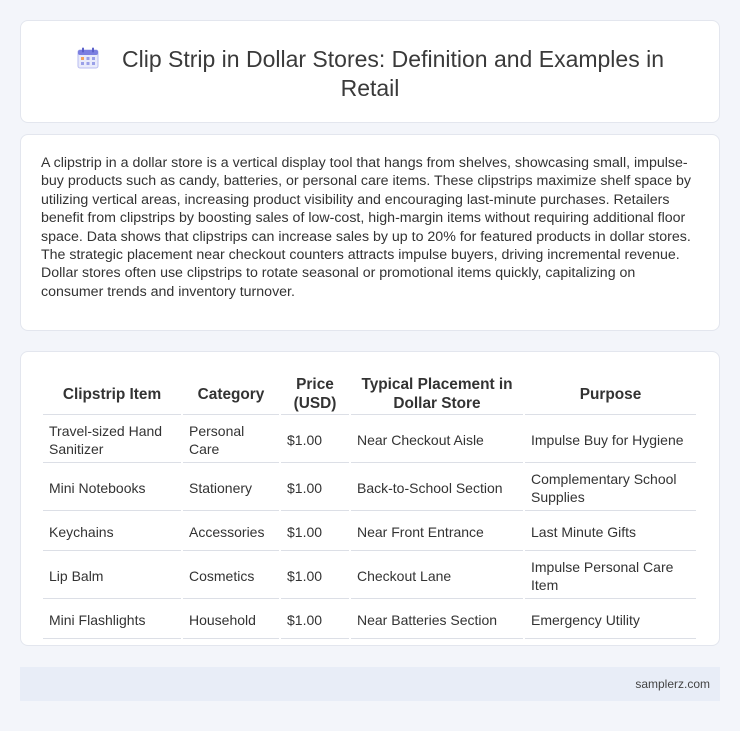 The image size is (740, 731). What do you see at coordinates (437, 394) in the screenshot?
I see `header-placement: Typical Placement in Dollar Store` at bounding box center [437, 394].